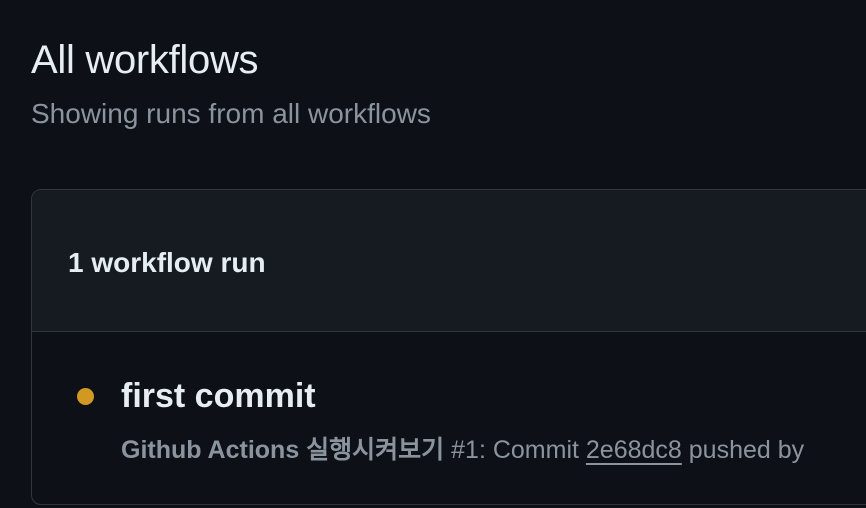 The height and width of the screenshot is (508, 866). Describe the element at coordinates (85, 396) in the screenshot. I see `in-progress-status-icon` at that location.